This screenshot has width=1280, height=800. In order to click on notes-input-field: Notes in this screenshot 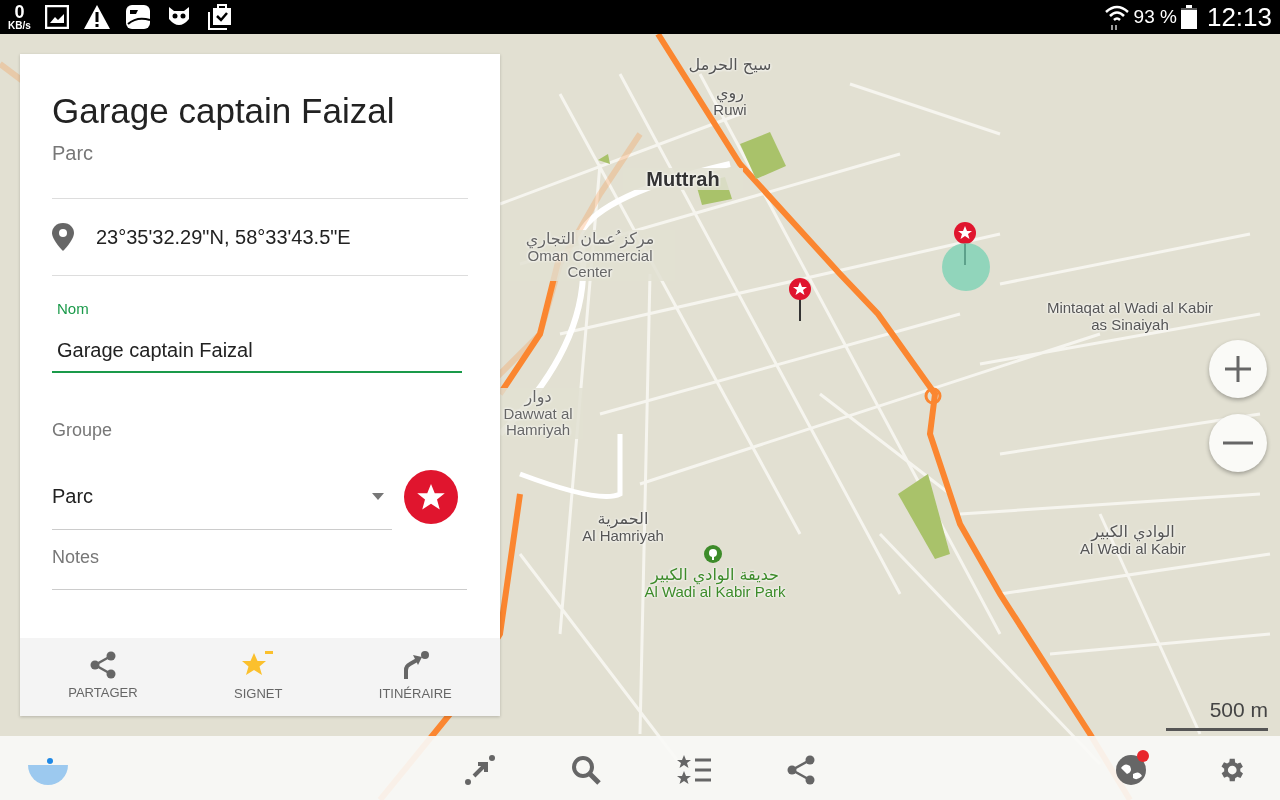, I will do `click(259, 559)`.